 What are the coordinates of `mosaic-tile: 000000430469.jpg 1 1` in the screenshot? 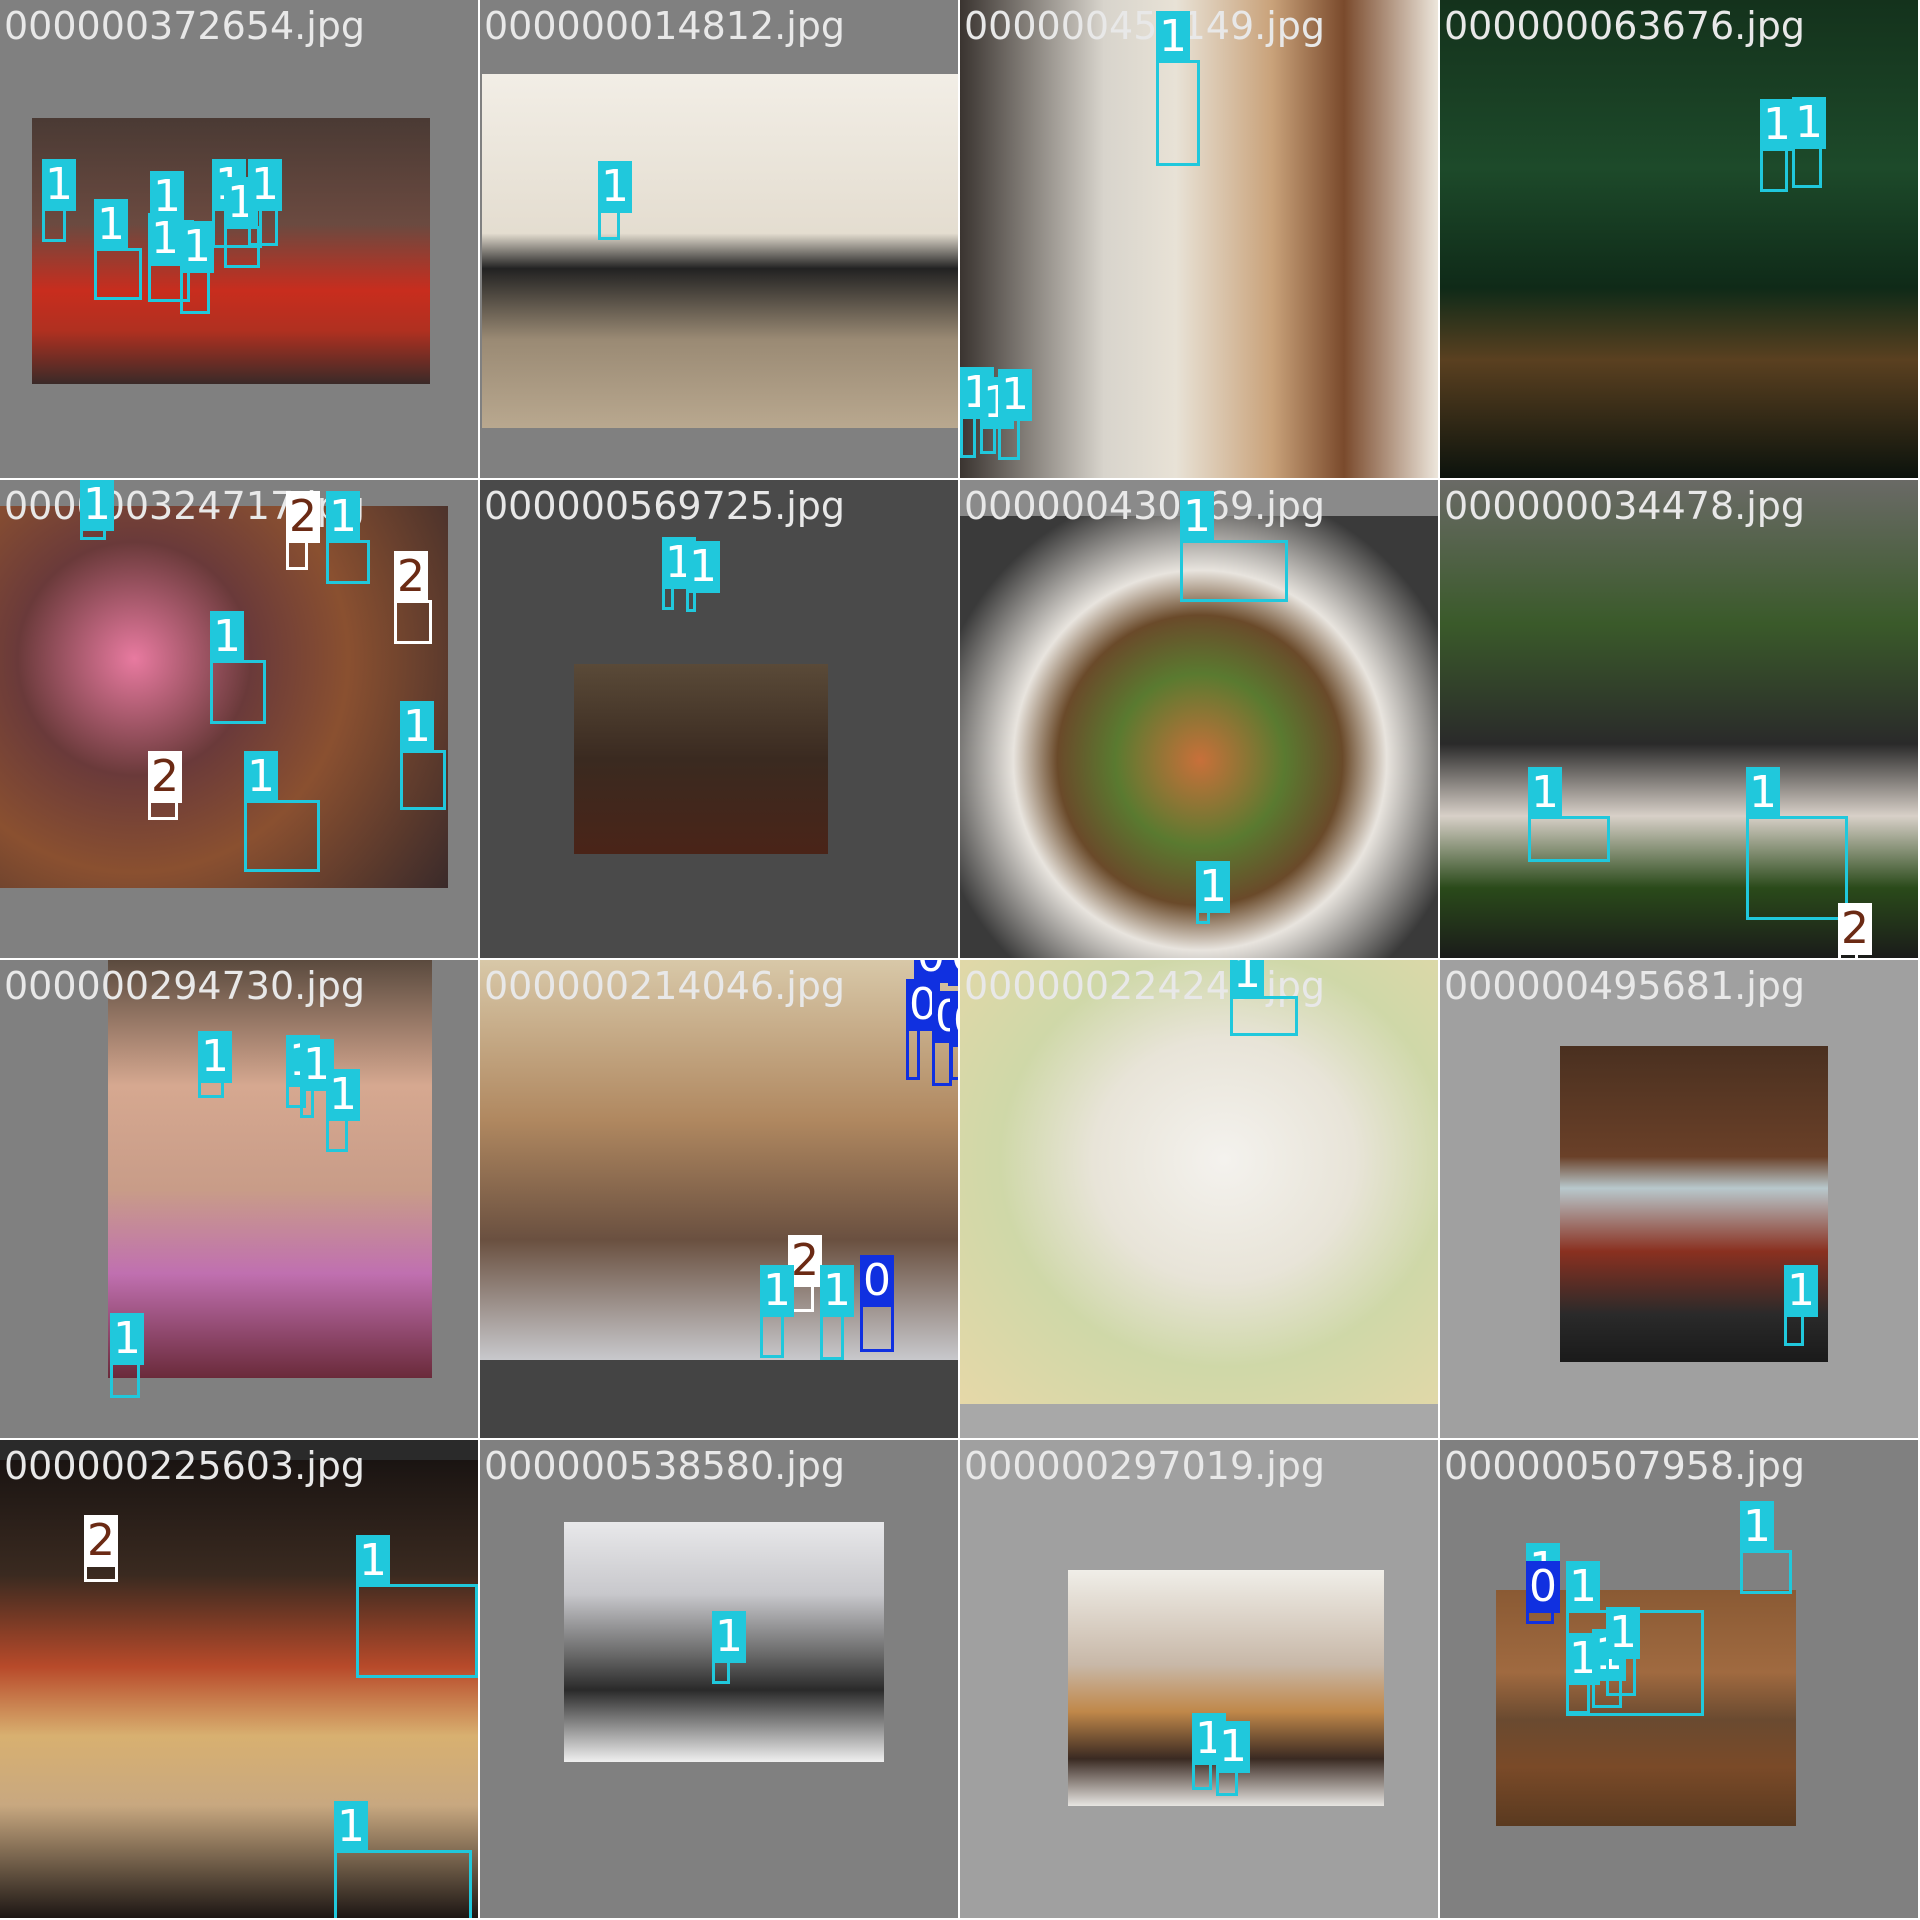 It's located at (1200, 720).